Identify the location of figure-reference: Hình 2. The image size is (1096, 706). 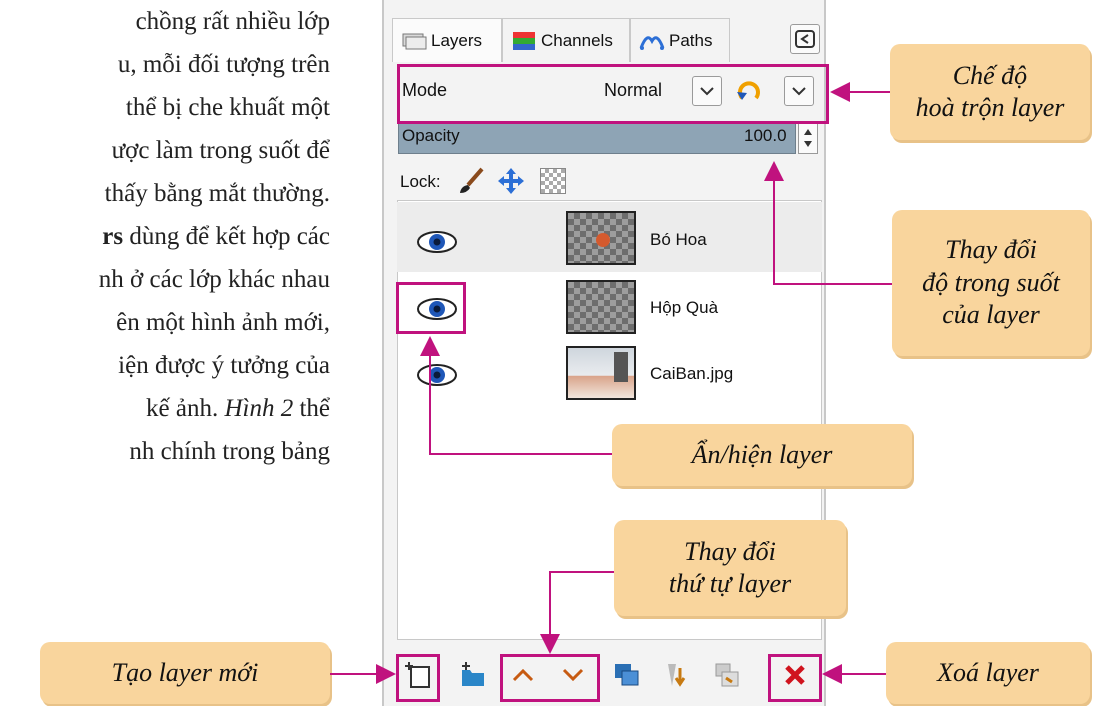
(259, 408).